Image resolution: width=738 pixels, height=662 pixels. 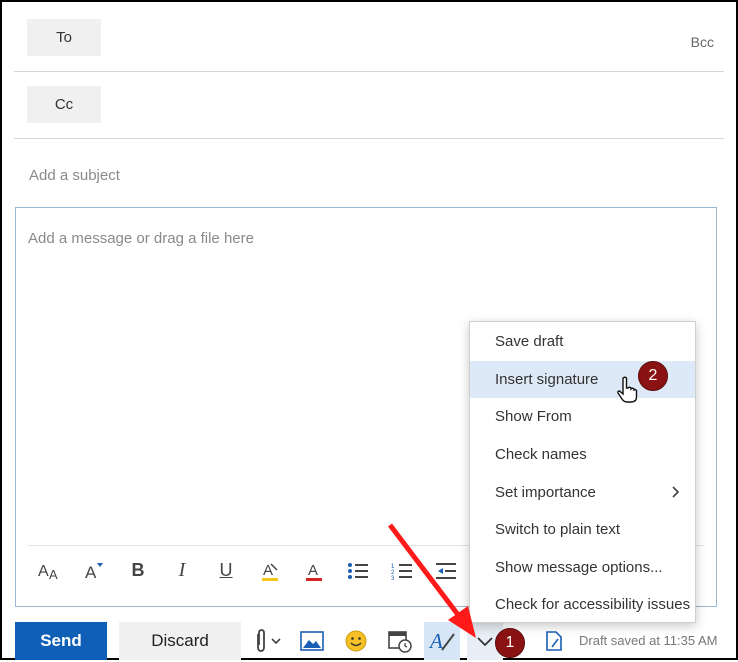 What do you see at coordinates (74, 175) in the screenshot?
I see `subject-input: Add a subject` at bounding box center [74, 175].